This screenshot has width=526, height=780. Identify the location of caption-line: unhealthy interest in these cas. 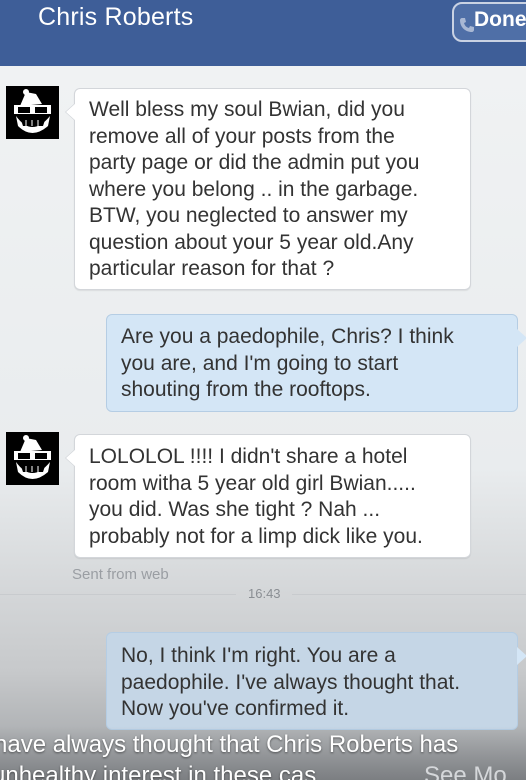
(158, 771).